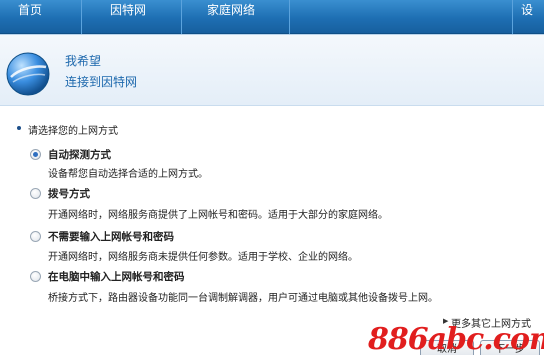 Image resolution: width=544 pixels, height=355 pixels. What do you see at coordinates (203, 257) in the screenshot?
I see `option-desc-no-account: 开通网络时，网络服务商未提供任何参数。适用于学校、企业的网络。` at bounding box center [203, 257].